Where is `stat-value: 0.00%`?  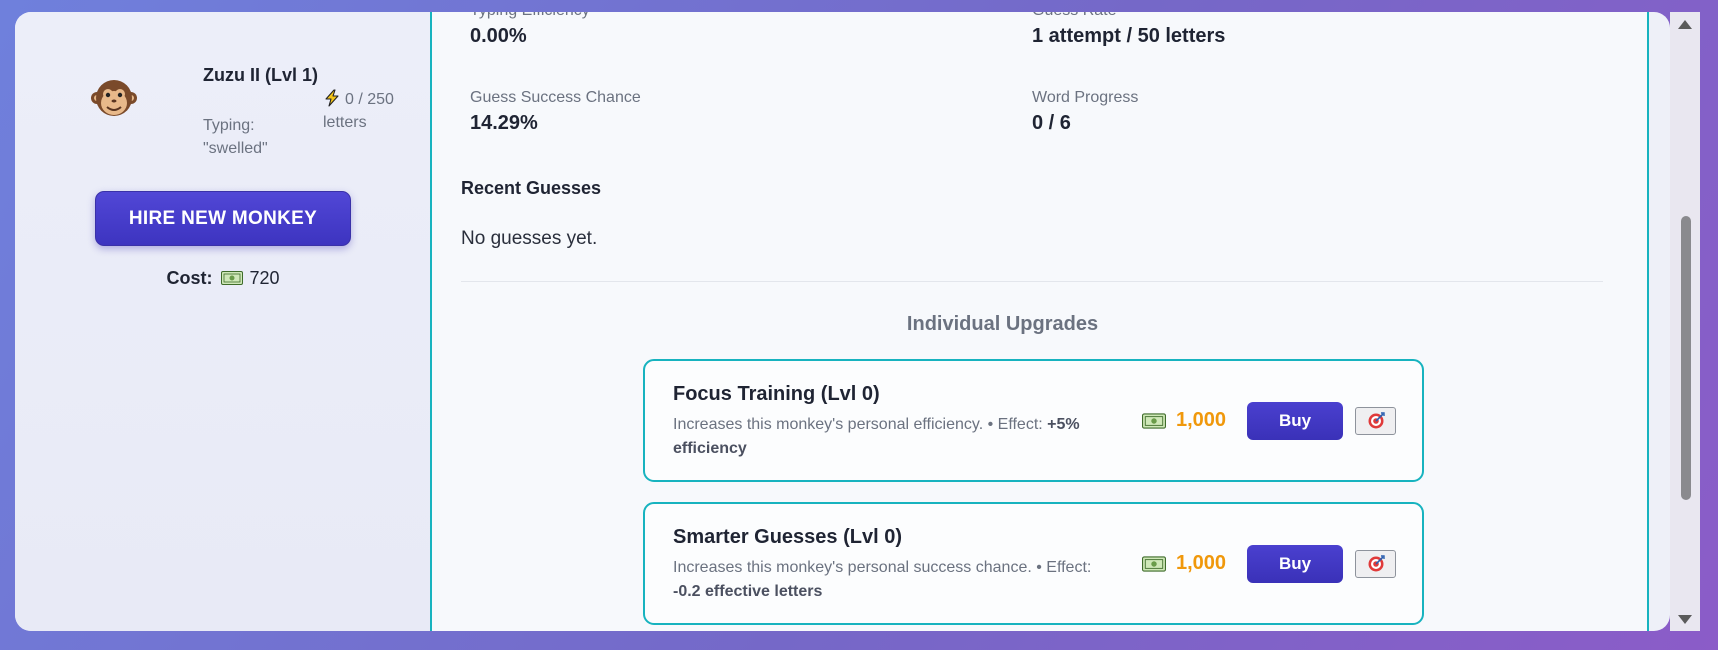 stat-value: 0.00% is located at coordinates (498, 36).